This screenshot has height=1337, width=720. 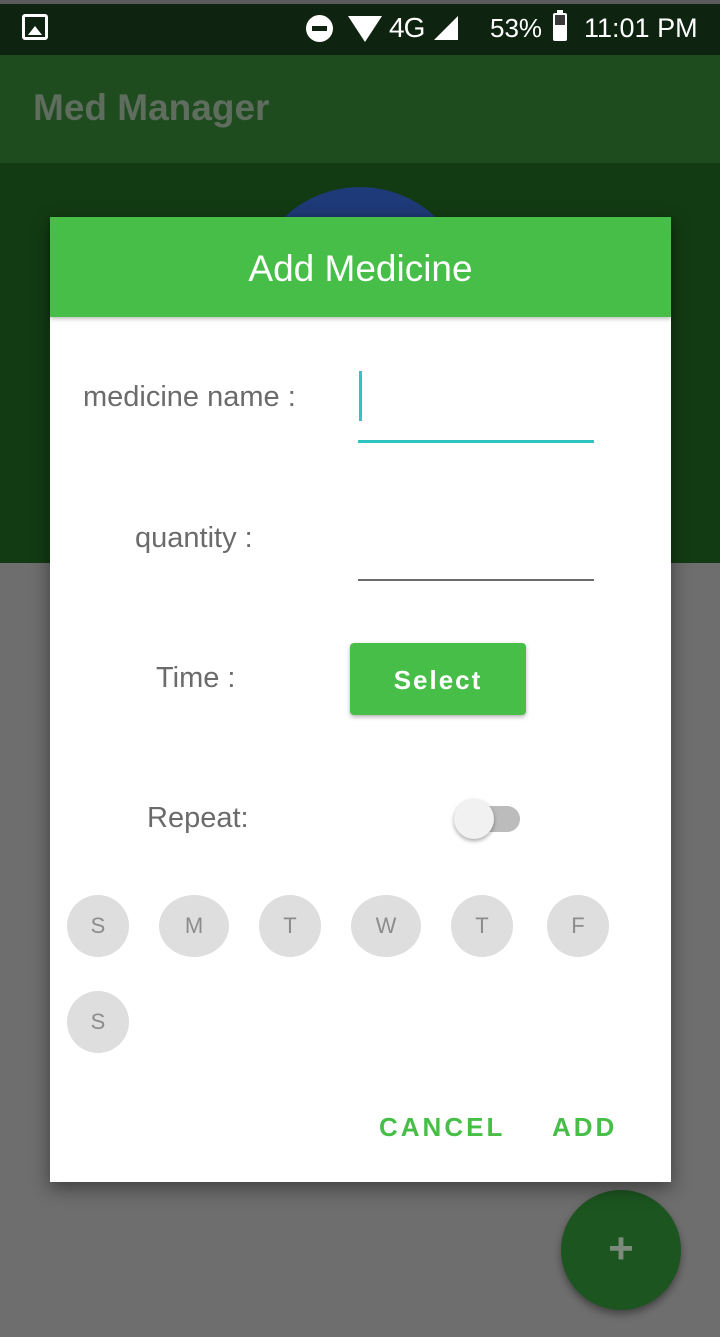 What do you see at coordinates (98, 1022) in the screenshot?
I see `day-saturday: S` at bounding box center [98, 1022].